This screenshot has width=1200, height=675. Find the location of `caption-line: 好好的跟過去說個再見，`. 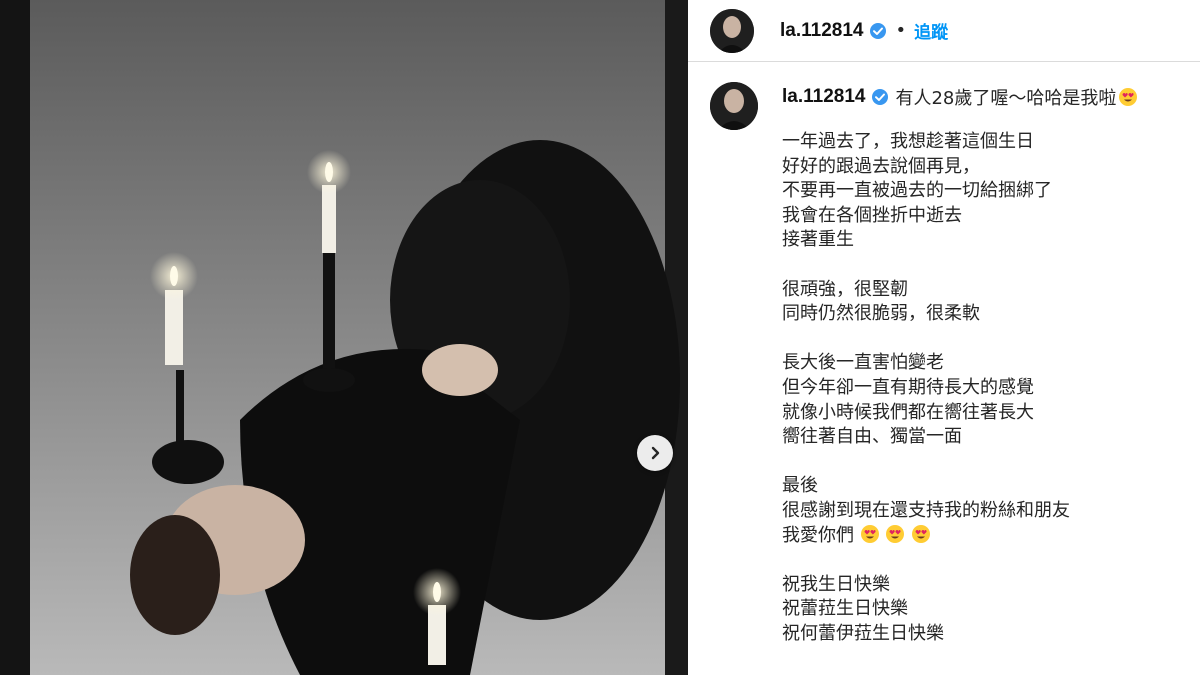

caption-line: 好好的跟過去說個再見， is located at coordinates (881, 166).